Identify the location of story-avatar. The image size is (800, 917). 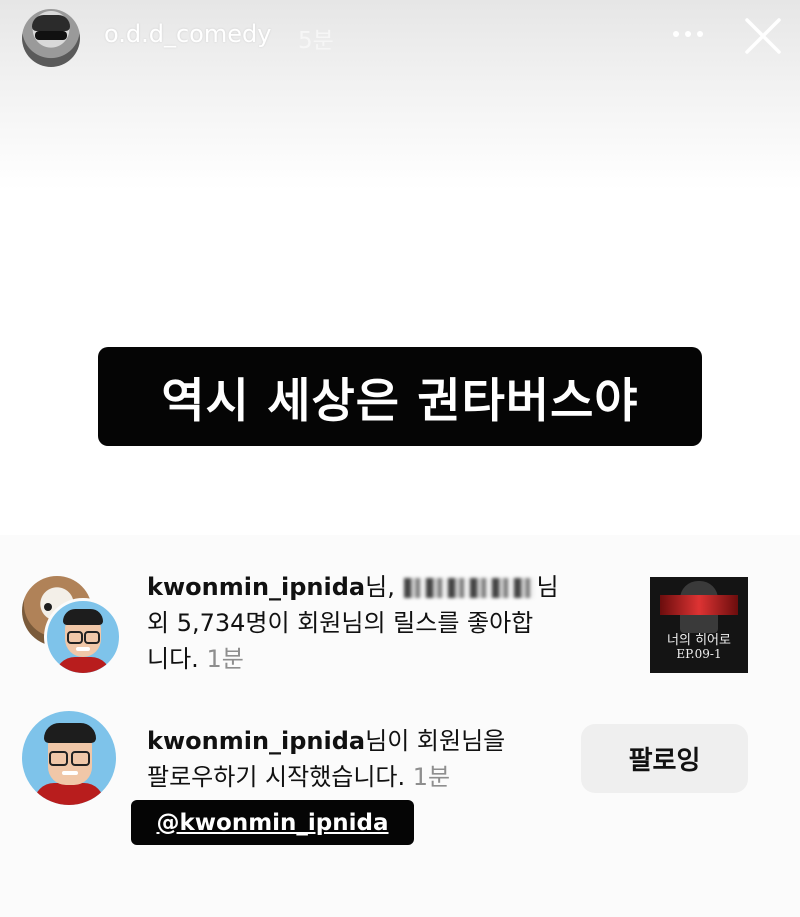
(51, 38).